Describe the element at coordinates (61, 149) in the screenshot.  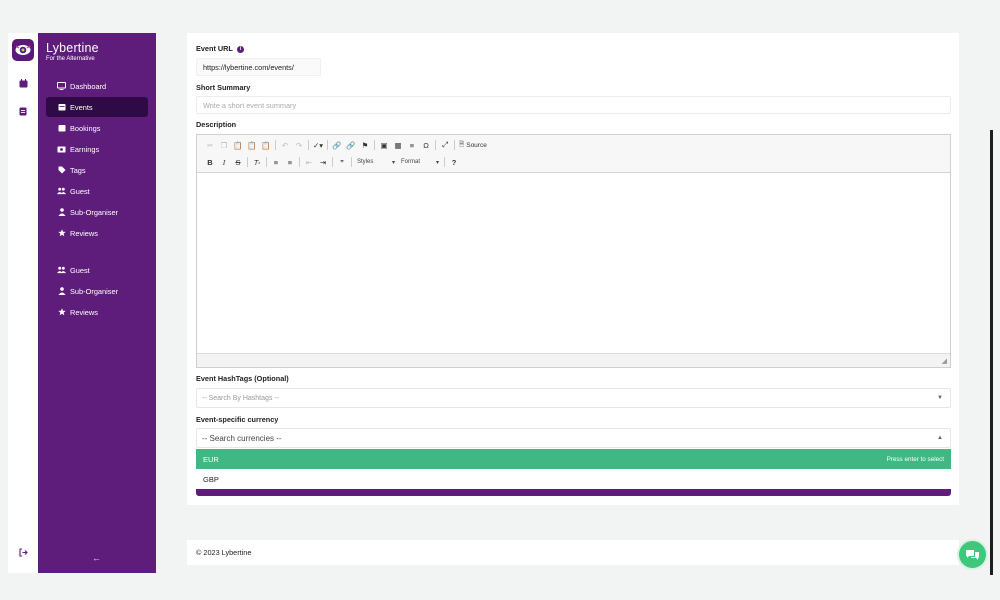
I see `money-icon` at that location.